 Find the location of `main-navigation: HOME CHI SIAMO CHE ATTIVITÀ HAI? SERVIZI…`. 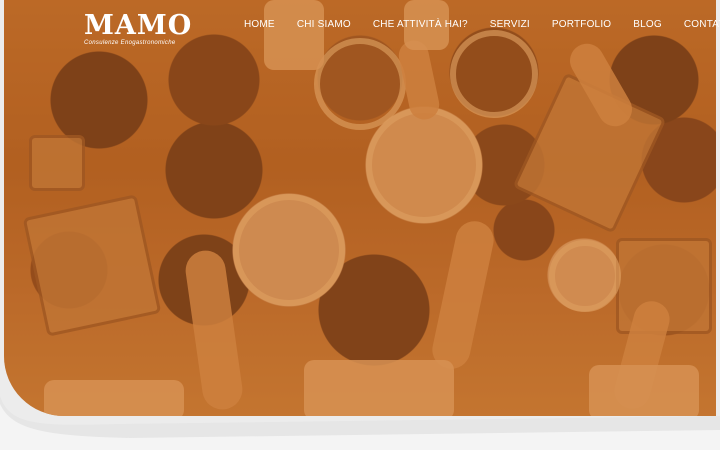

main-navigation: HOME CHI SIAMO CHE ATTIVITÀ HAI? SERVIZI… is located at coordinates (482, 24).